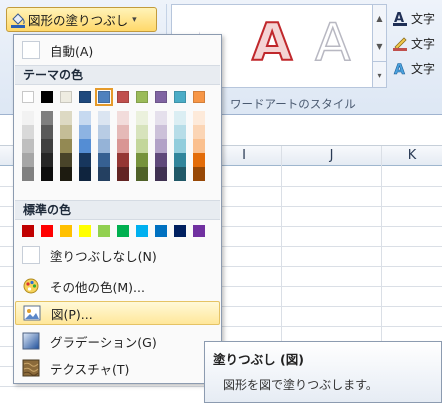 Image resolution: width=442 pixels, height=403 pixels. I want to click on automatic-label: 自動(A), so click(72, 51).